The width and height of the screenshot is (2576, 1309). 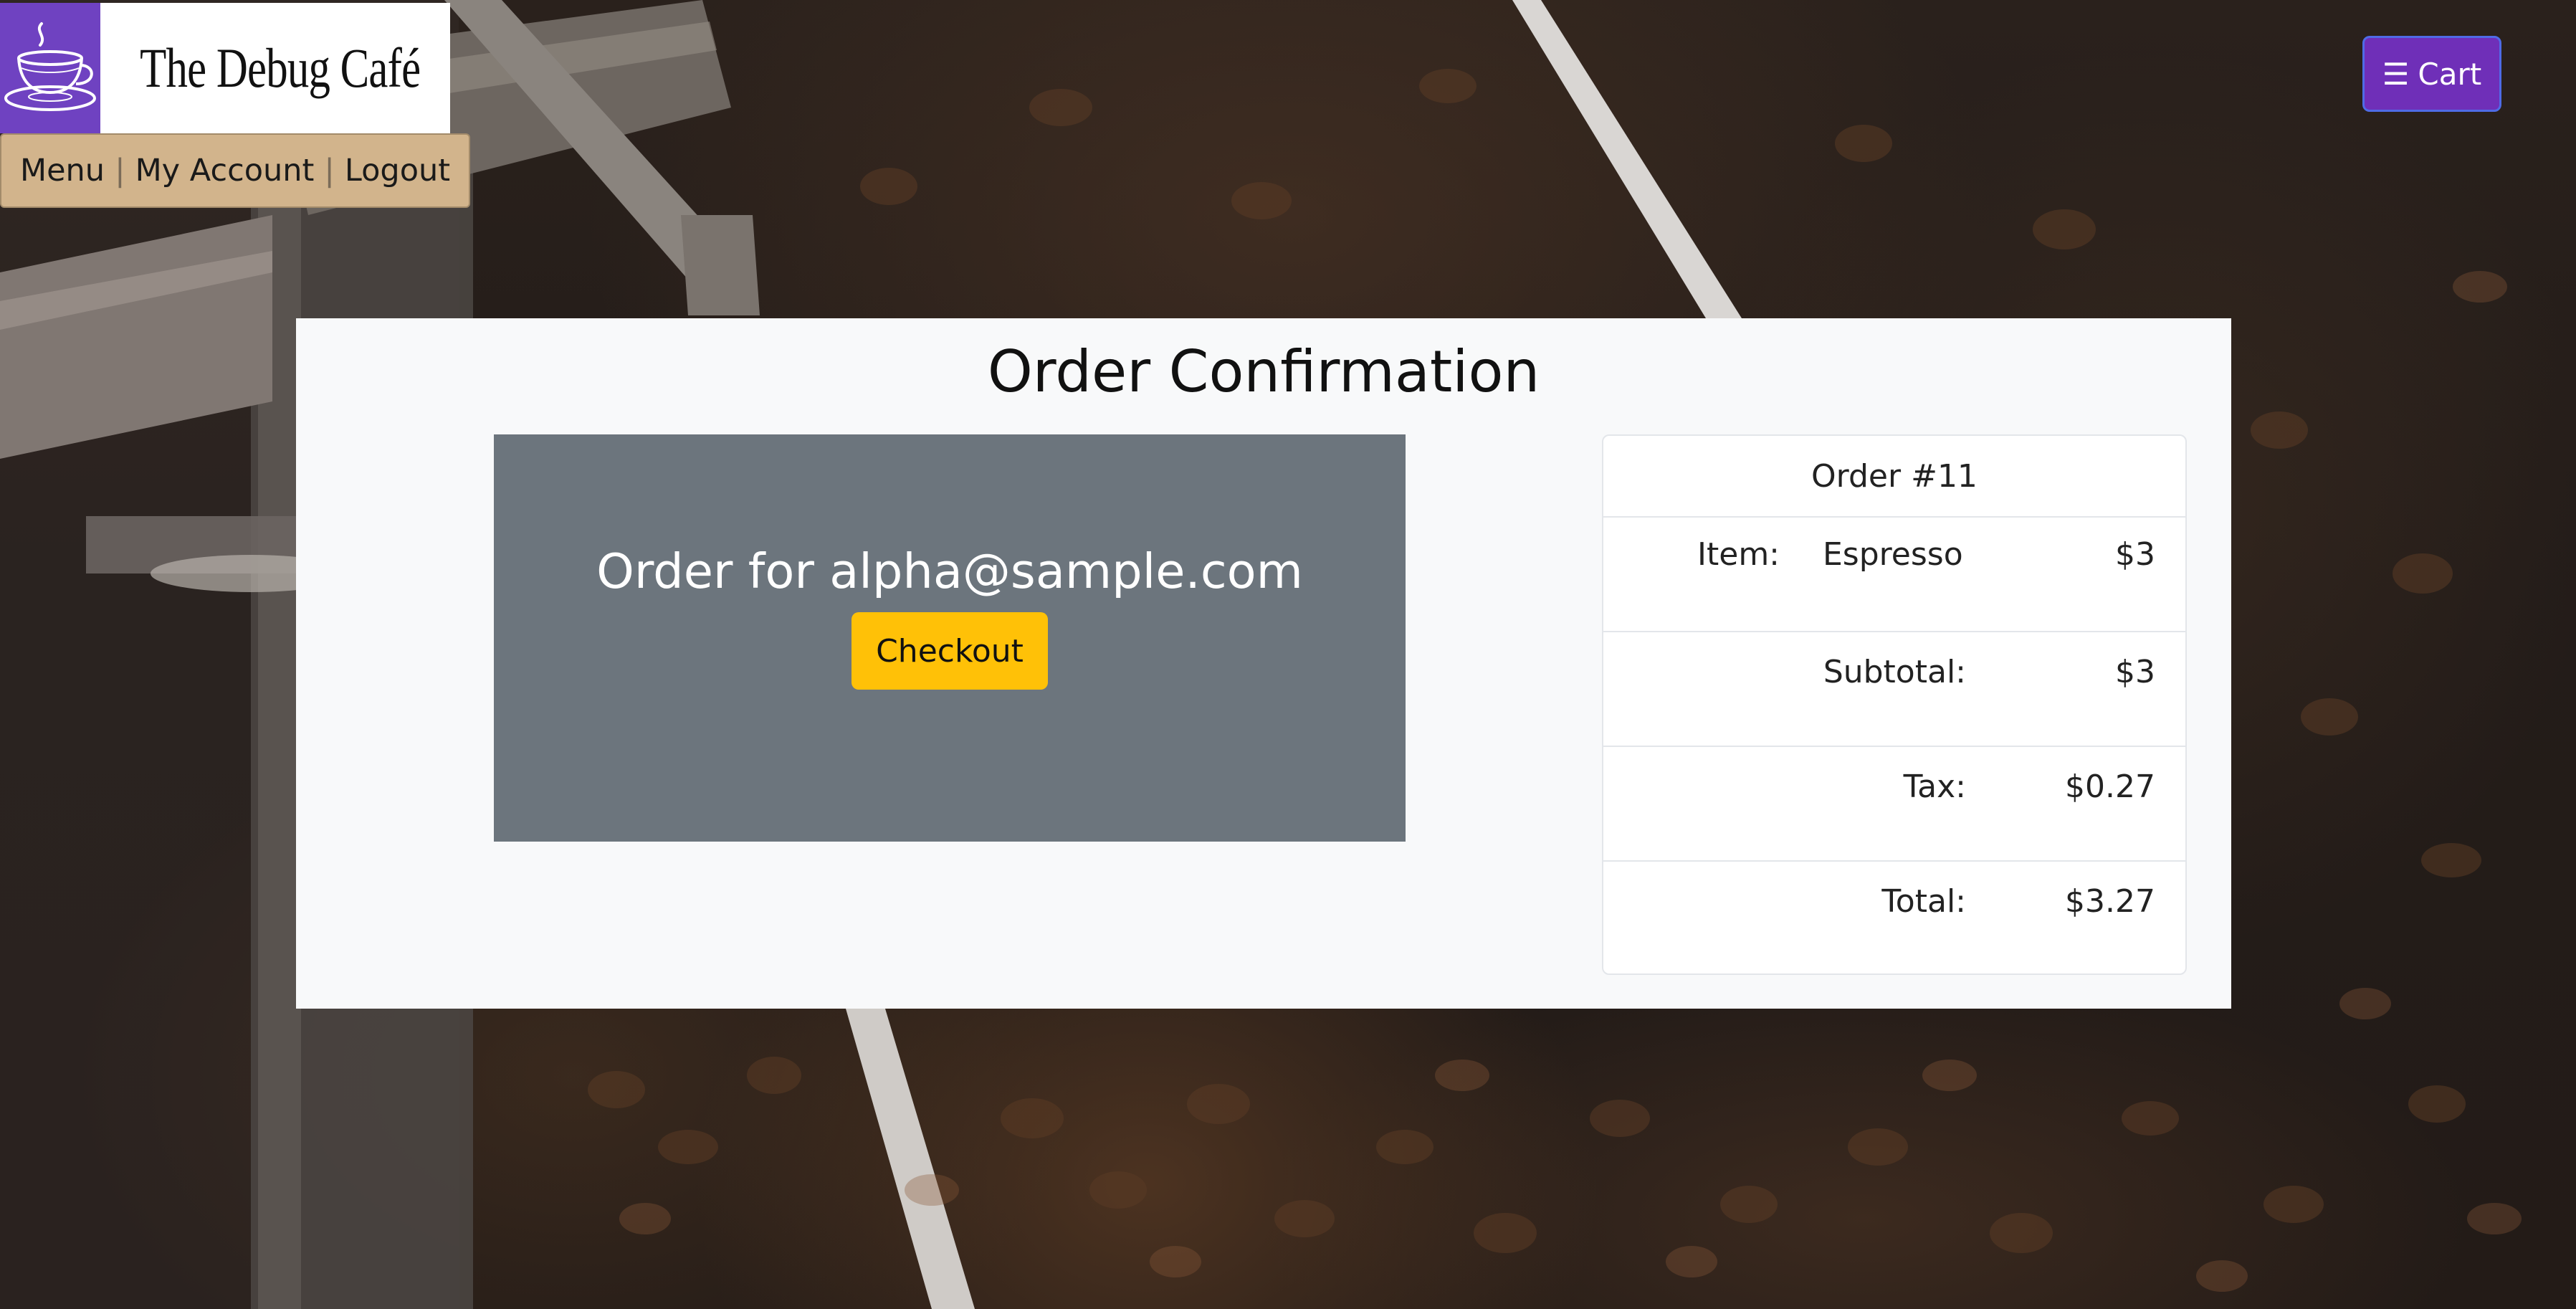 I want to click on cart-button: ☰ Cart, so click(x=2431, y=74).